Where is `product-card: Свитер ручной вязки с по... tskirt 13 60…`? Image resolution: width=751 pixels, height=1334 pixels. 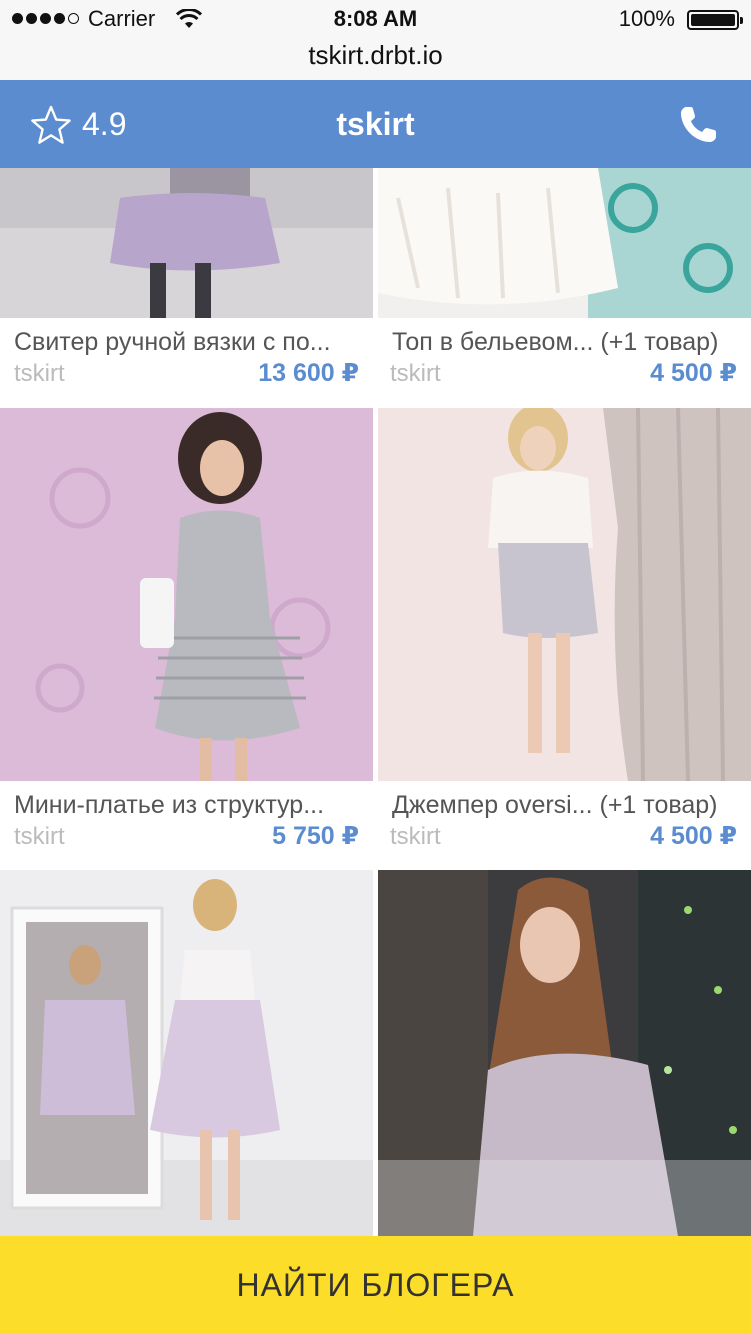
product-card: Свитер ручной вязки с по... tskirt 13 60… is located at coordinates (186, 288).